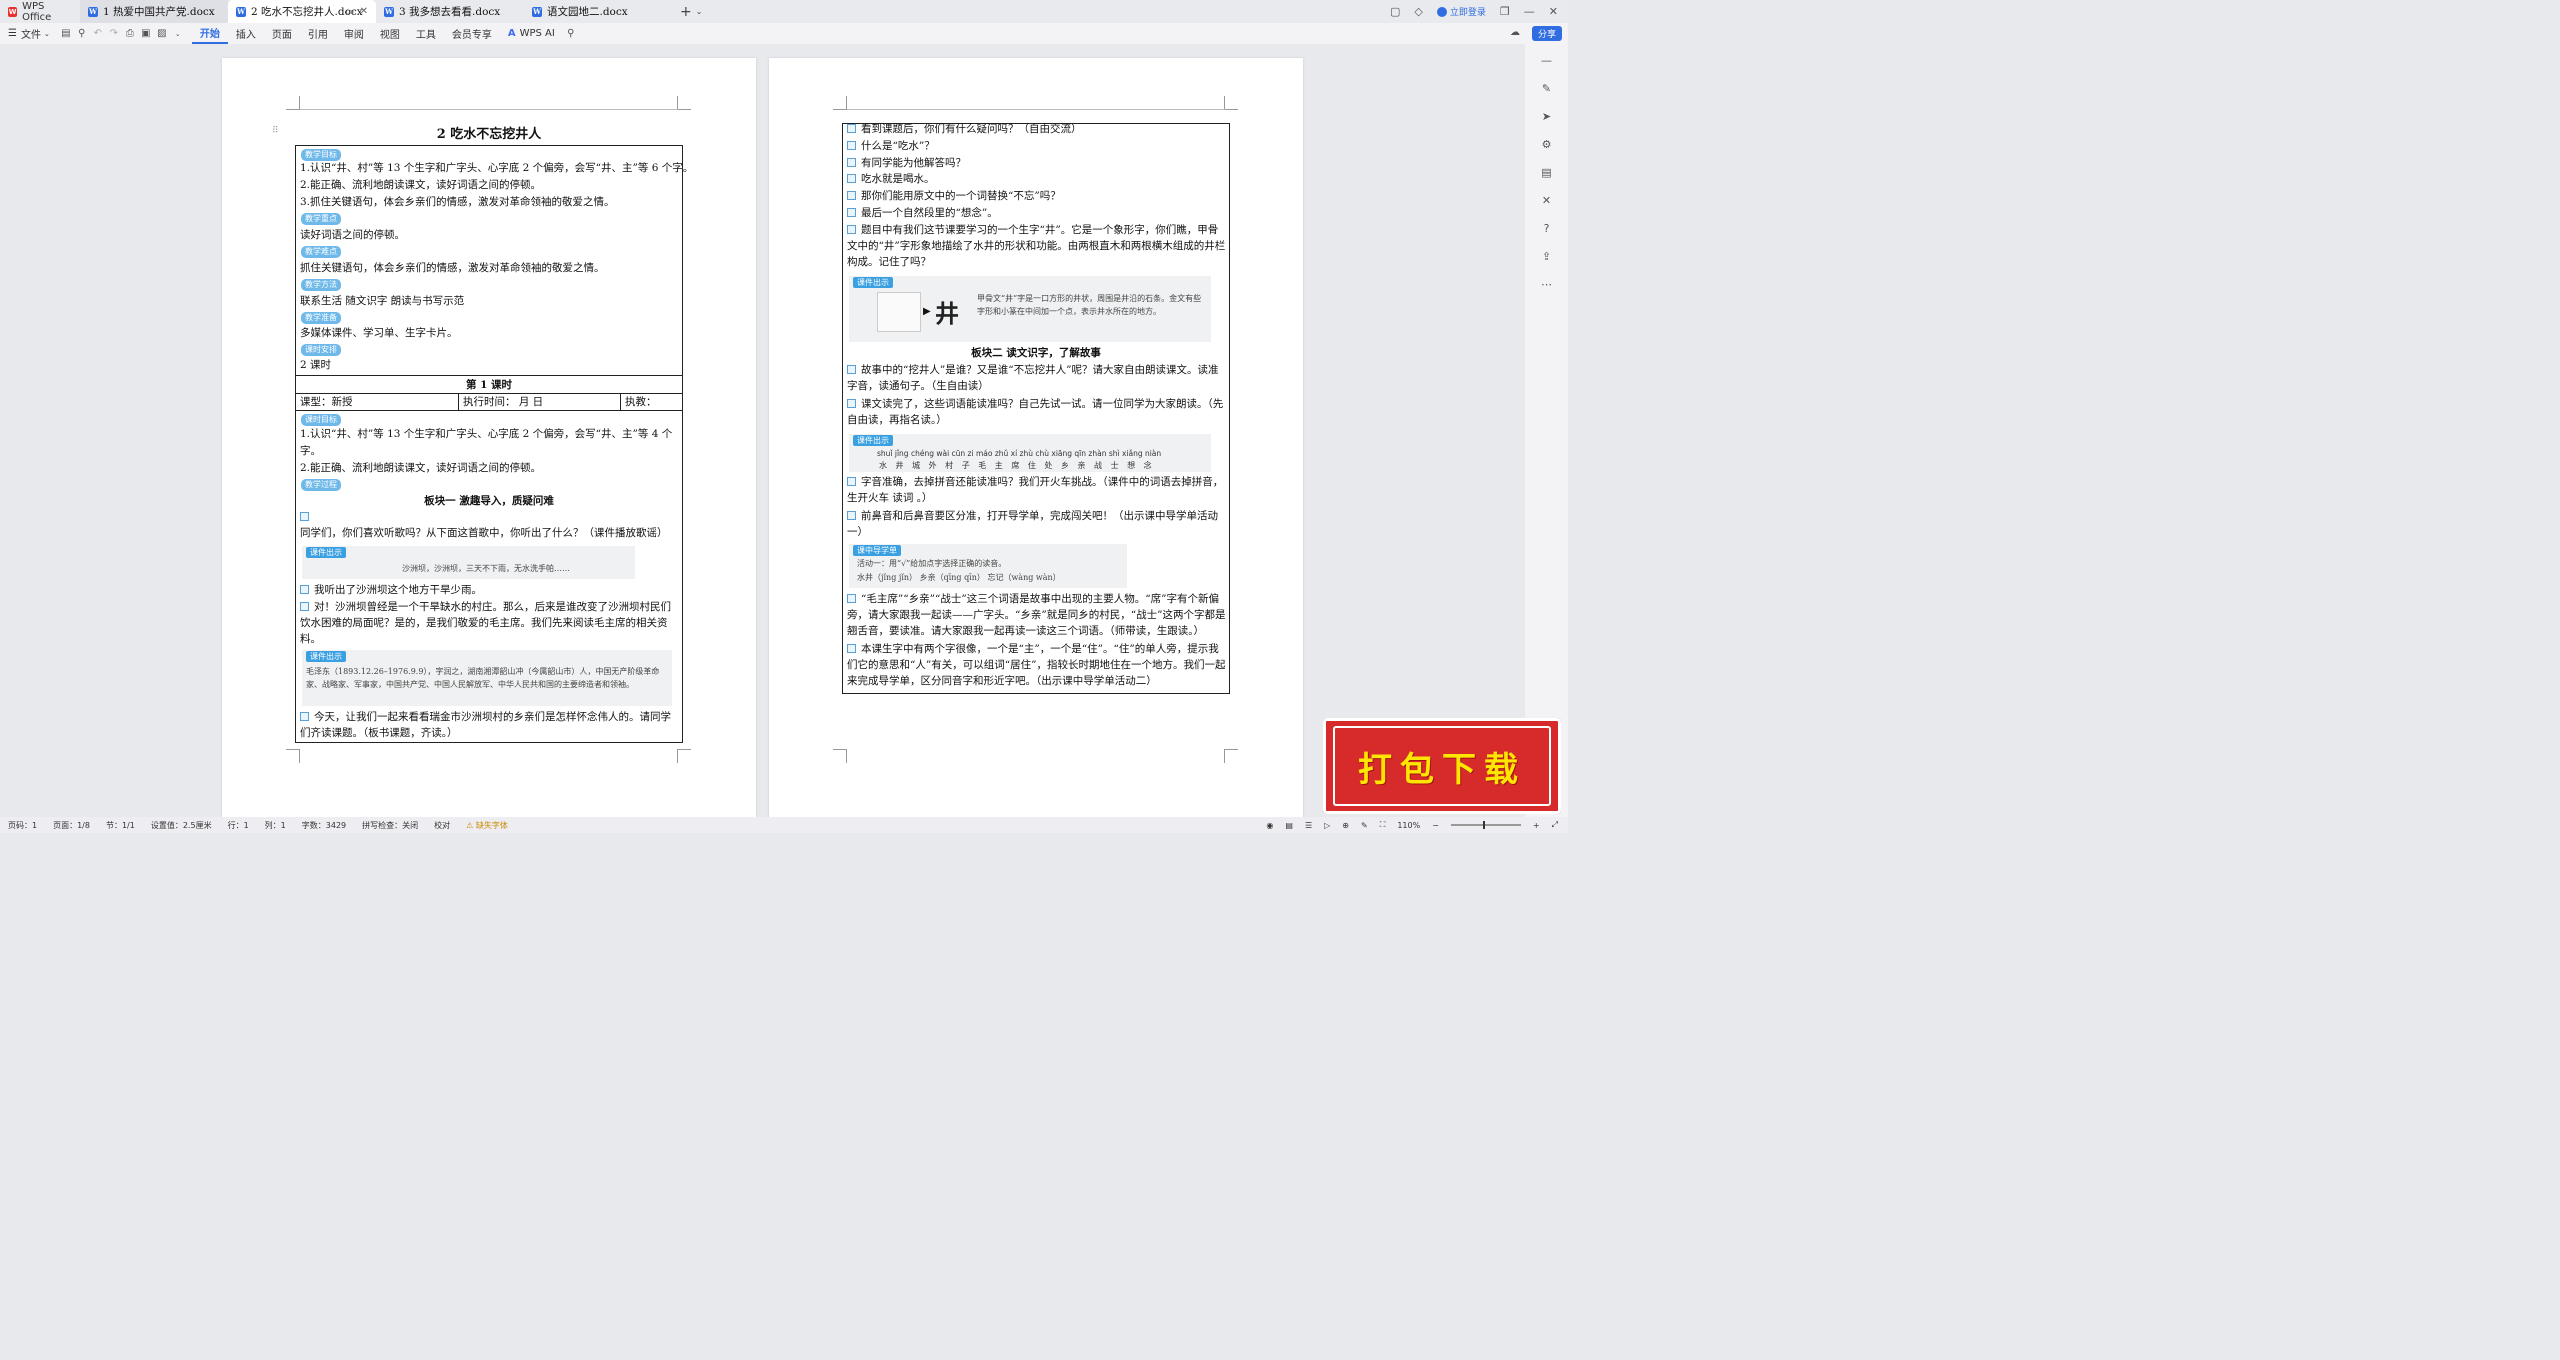  What do you see at coordinates (959, 577) in the screenshot?
I see `guide-options: 水井（jǐng jǐn） 乡亲（qīng qīn） 忘记（wàng wàn）` at bounding box center [959, 577].